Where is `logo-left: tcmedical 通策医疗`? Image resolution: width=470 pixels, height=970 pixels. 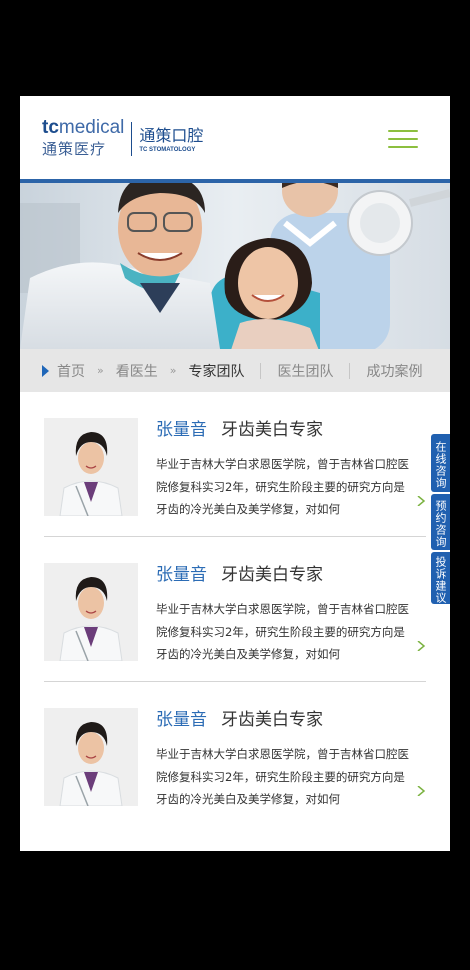
logo-left: tcmedical 通策医疗 is located at coordinates (83, 138).